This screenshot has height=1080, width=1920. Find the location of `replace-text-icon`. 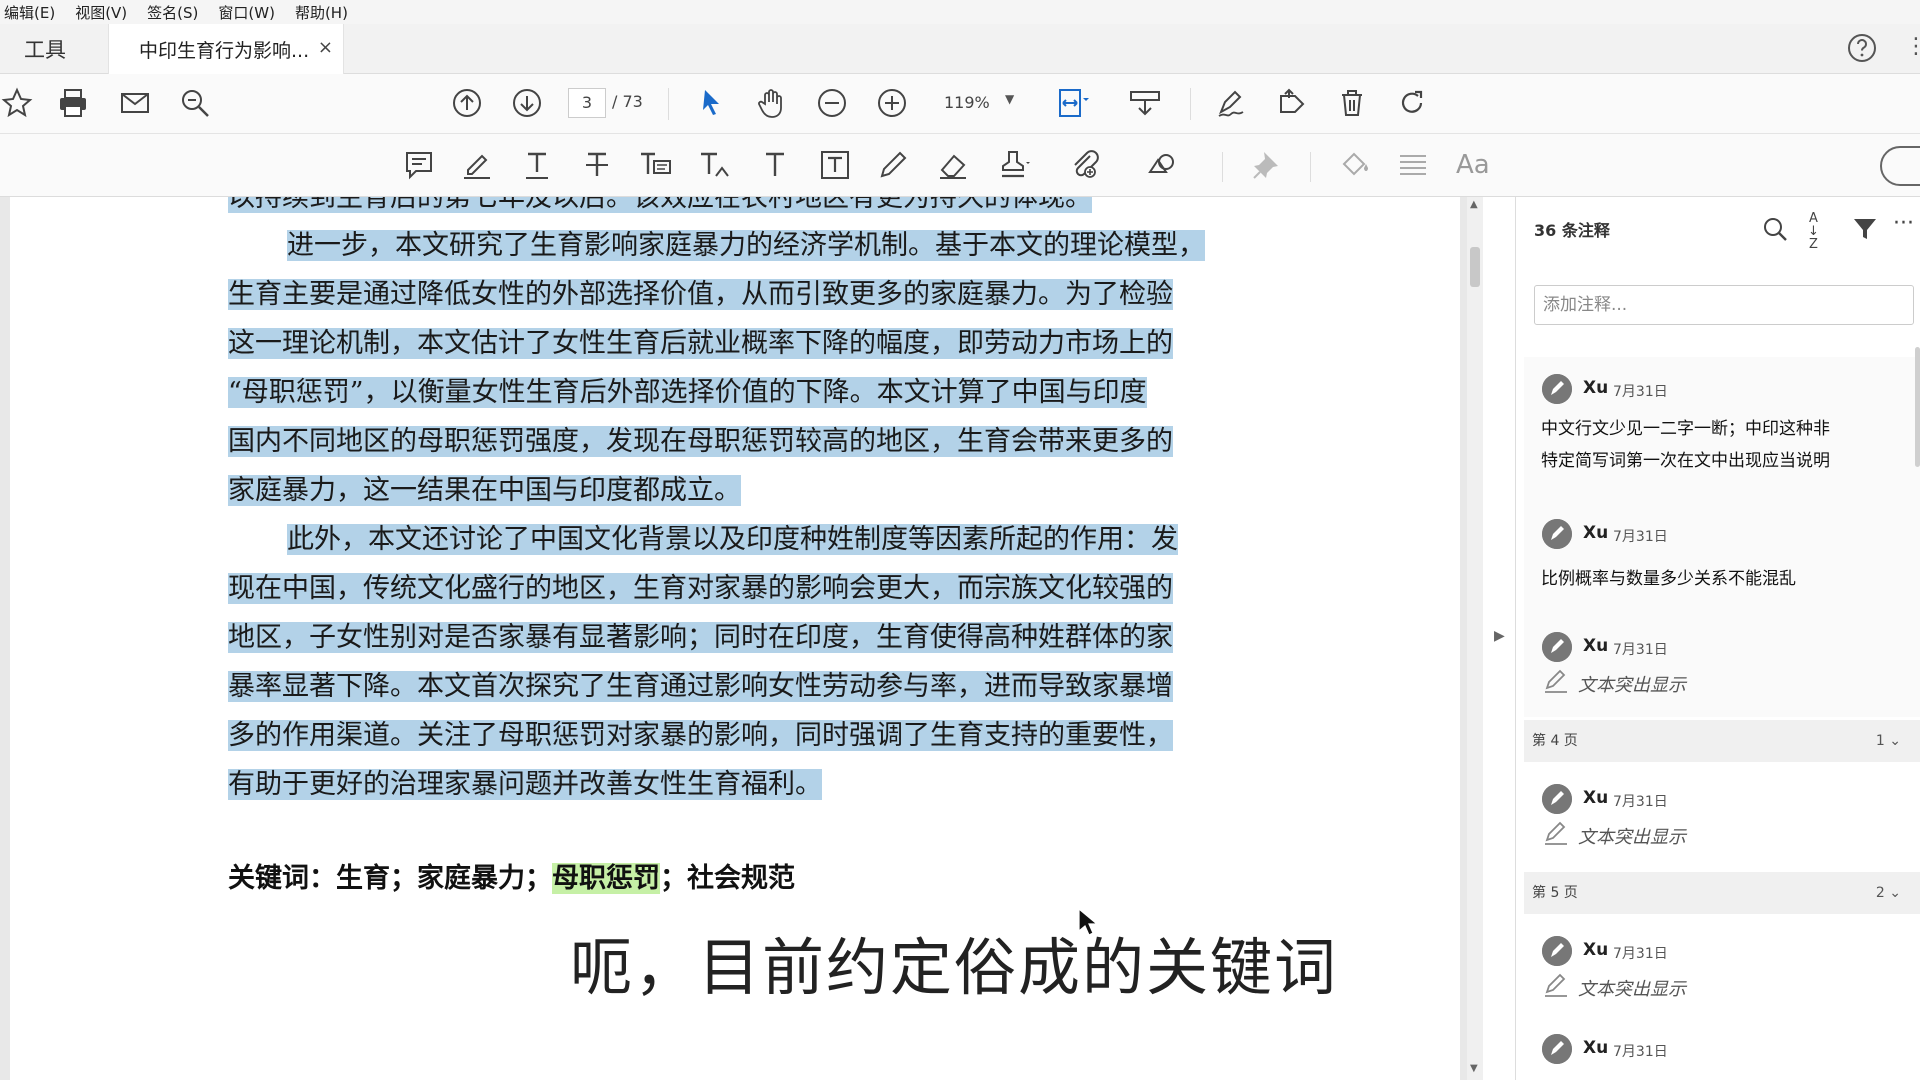

replace-text-icon is located at coordinates (655, 165).